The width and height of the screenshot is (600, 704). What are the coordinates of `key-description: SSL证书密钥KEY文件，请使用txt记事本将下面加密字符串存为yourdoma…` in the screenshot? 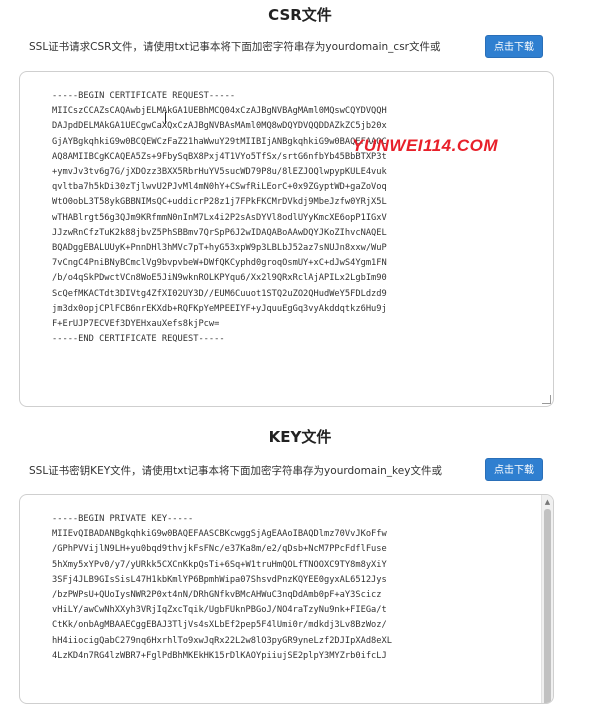 It's located at (235, 471).